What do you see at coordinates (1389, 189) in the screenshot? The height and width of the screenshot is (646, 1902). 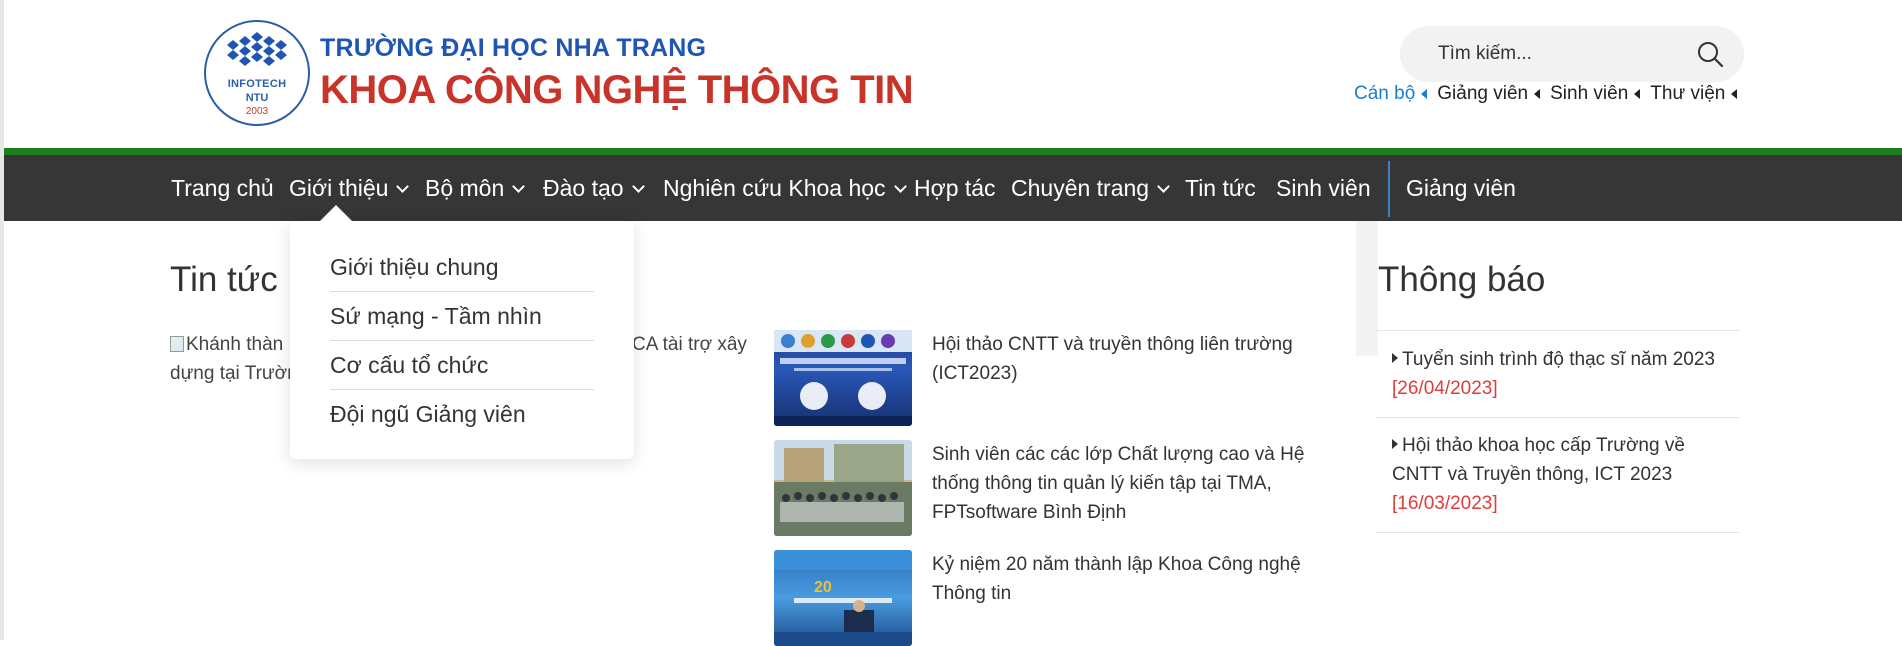 I see `nav-divider` at bounding box center [1389, 189].